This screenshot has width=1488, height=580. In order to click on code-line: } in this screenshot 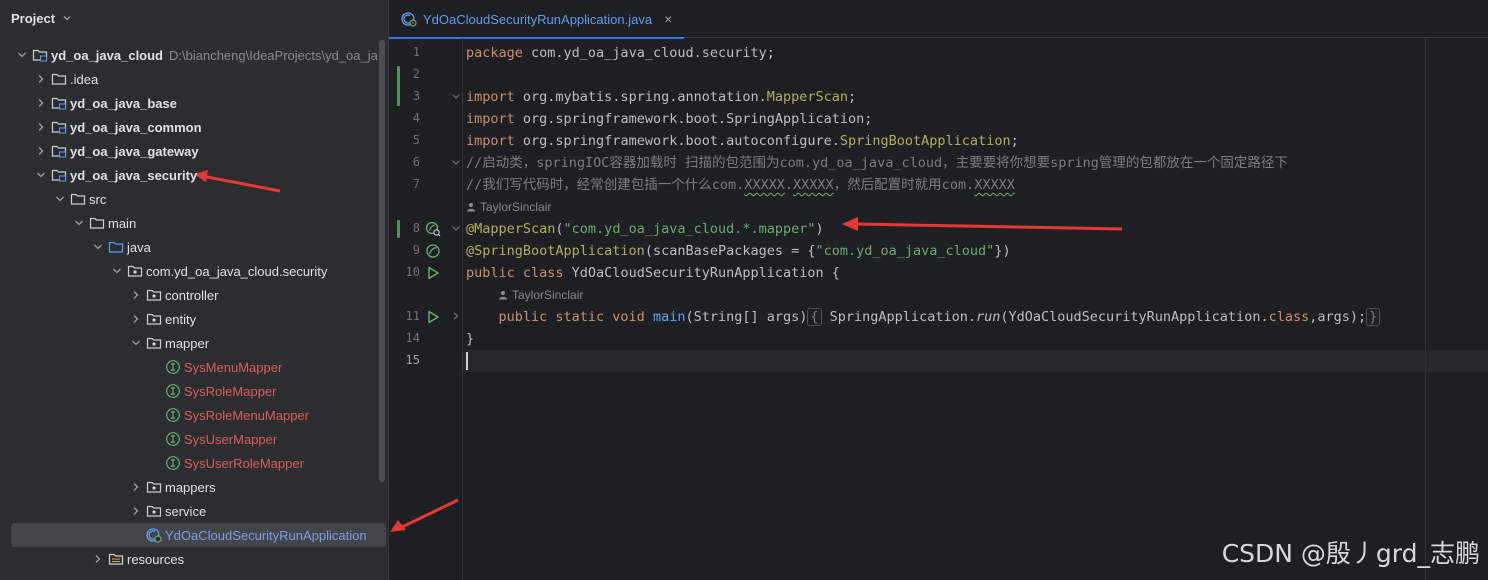, I will do `click(470, 339)`.